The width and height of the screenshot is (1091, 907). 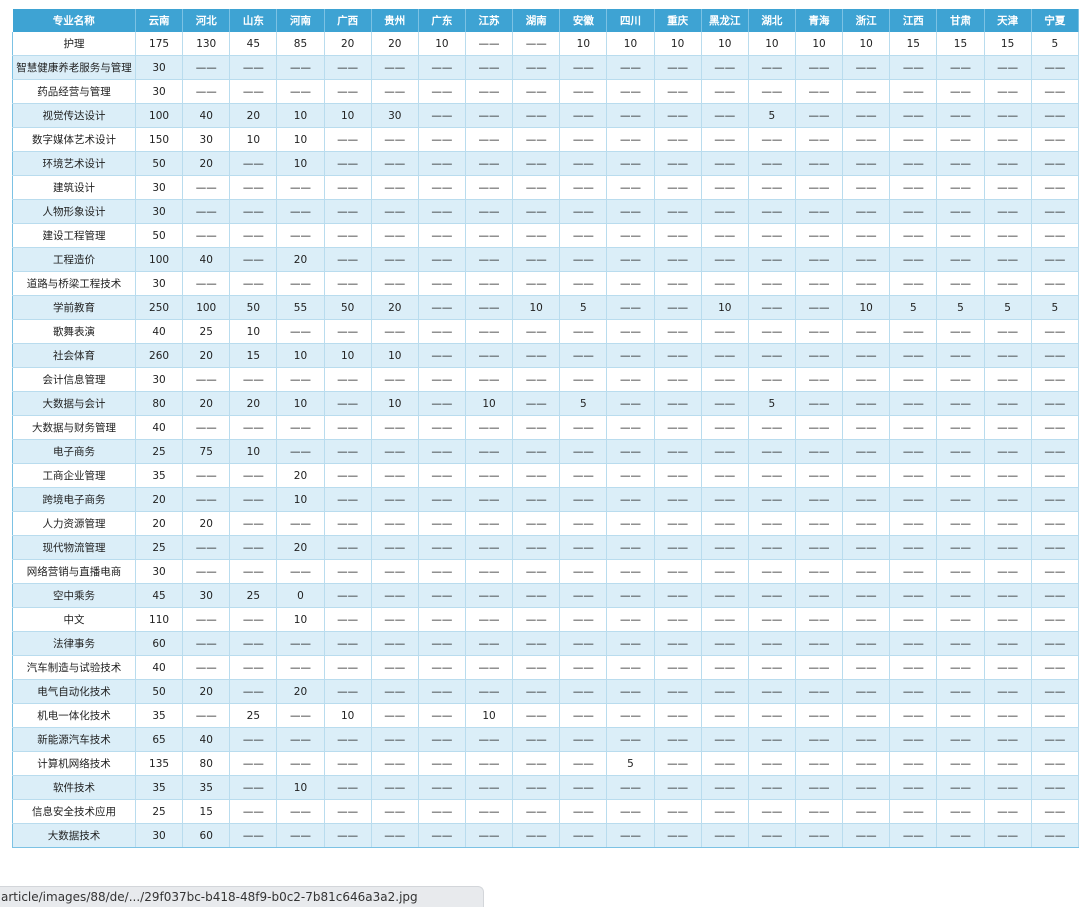 I want to click on column-header-province: 湖北, so click(x=772, y=20).